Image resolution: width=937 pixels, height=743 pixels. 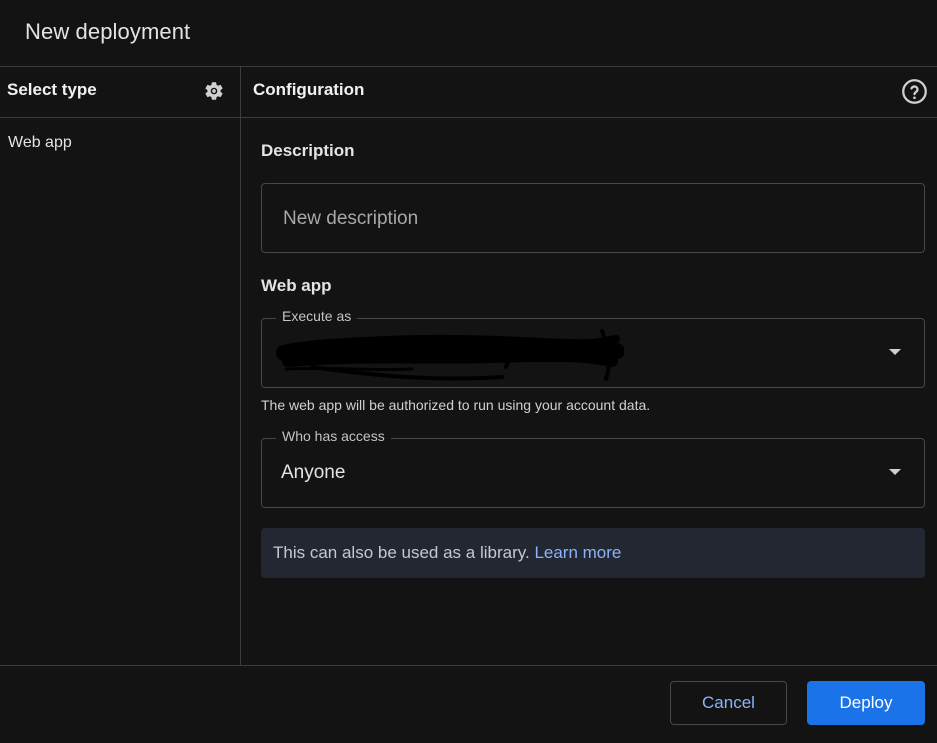 What do you see at coordinates (728, 703) in the screenshot?
I see `cancel-button: Cancel` at bounding box center [728, 703].